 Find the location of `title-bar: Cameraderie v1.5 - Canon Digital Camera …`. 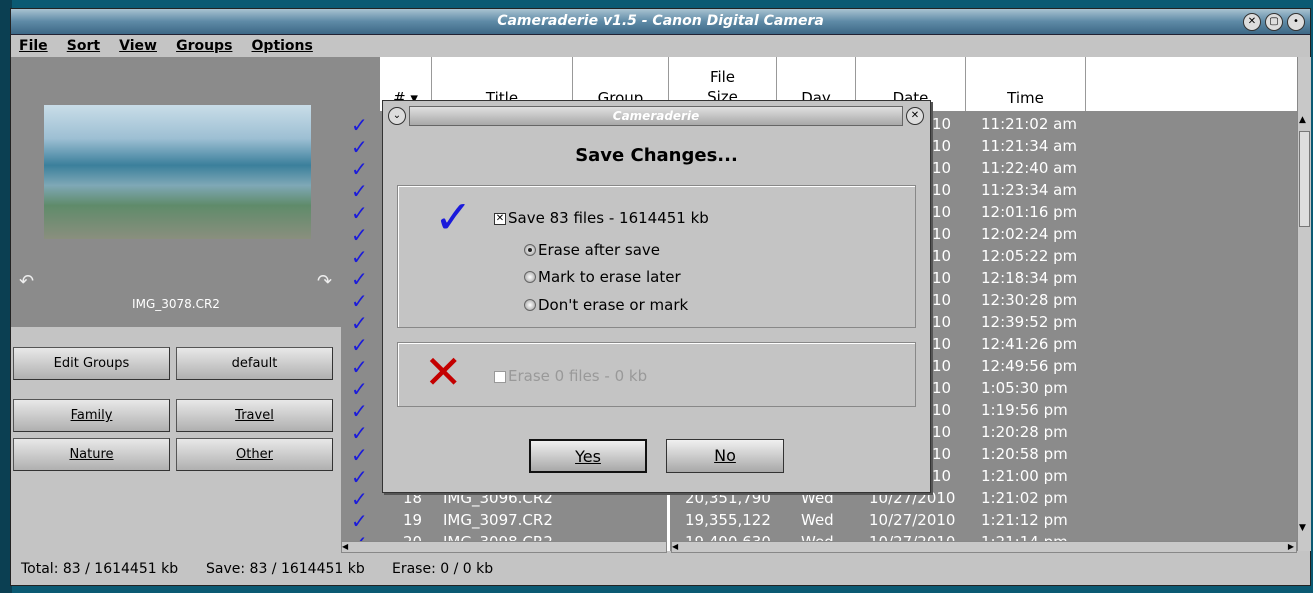

title-bar: Cameraderie v1.5 - Canon Digital Camera … is located at coordinates (660, 22).